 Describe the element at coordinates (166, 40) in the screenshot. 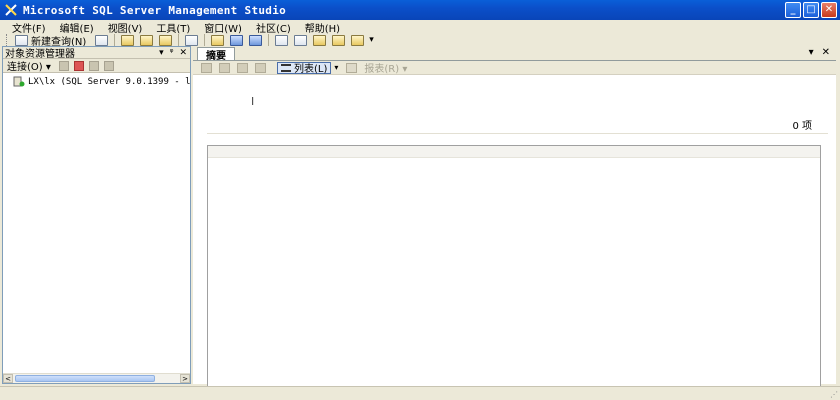

I see `mdx-query-icon` at that location.